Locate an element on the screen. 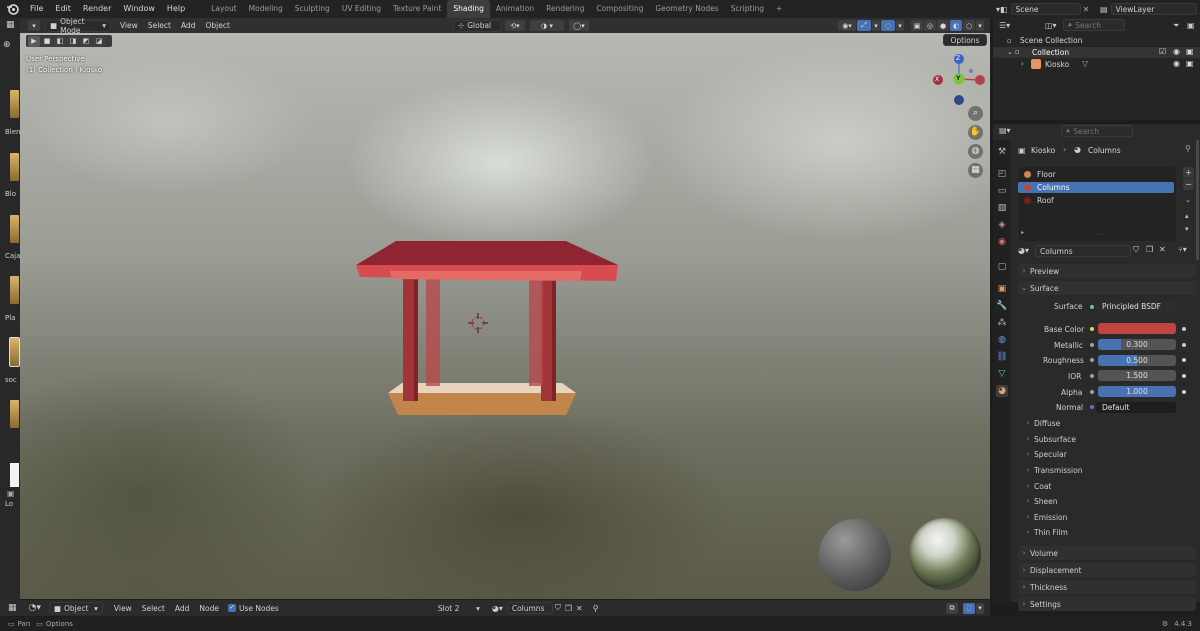 This screenshot has width=1200, height=631. select-extend-icon: ◧ is located at coordinates (60, 41).